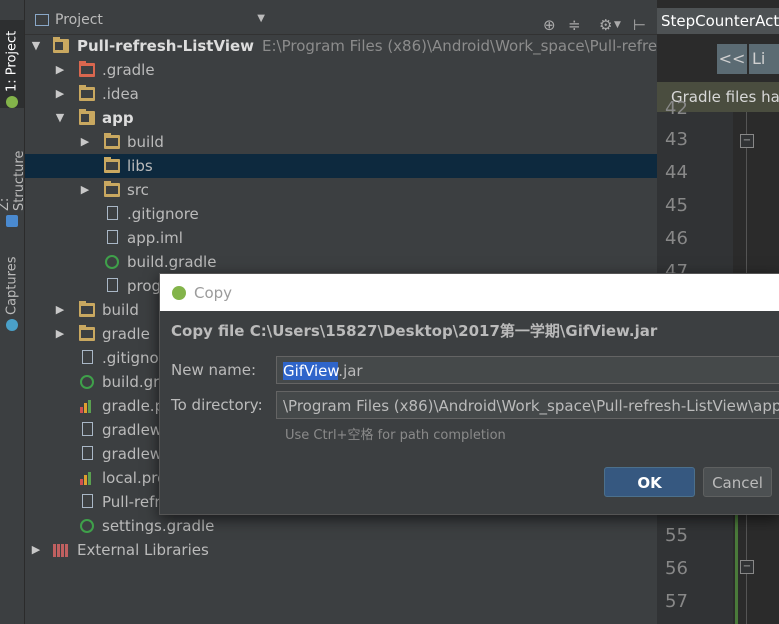  Describe the element at coordinates (12, 61) in the screenshot. I see `tool-tab-project-label: 1: Project` at that location.